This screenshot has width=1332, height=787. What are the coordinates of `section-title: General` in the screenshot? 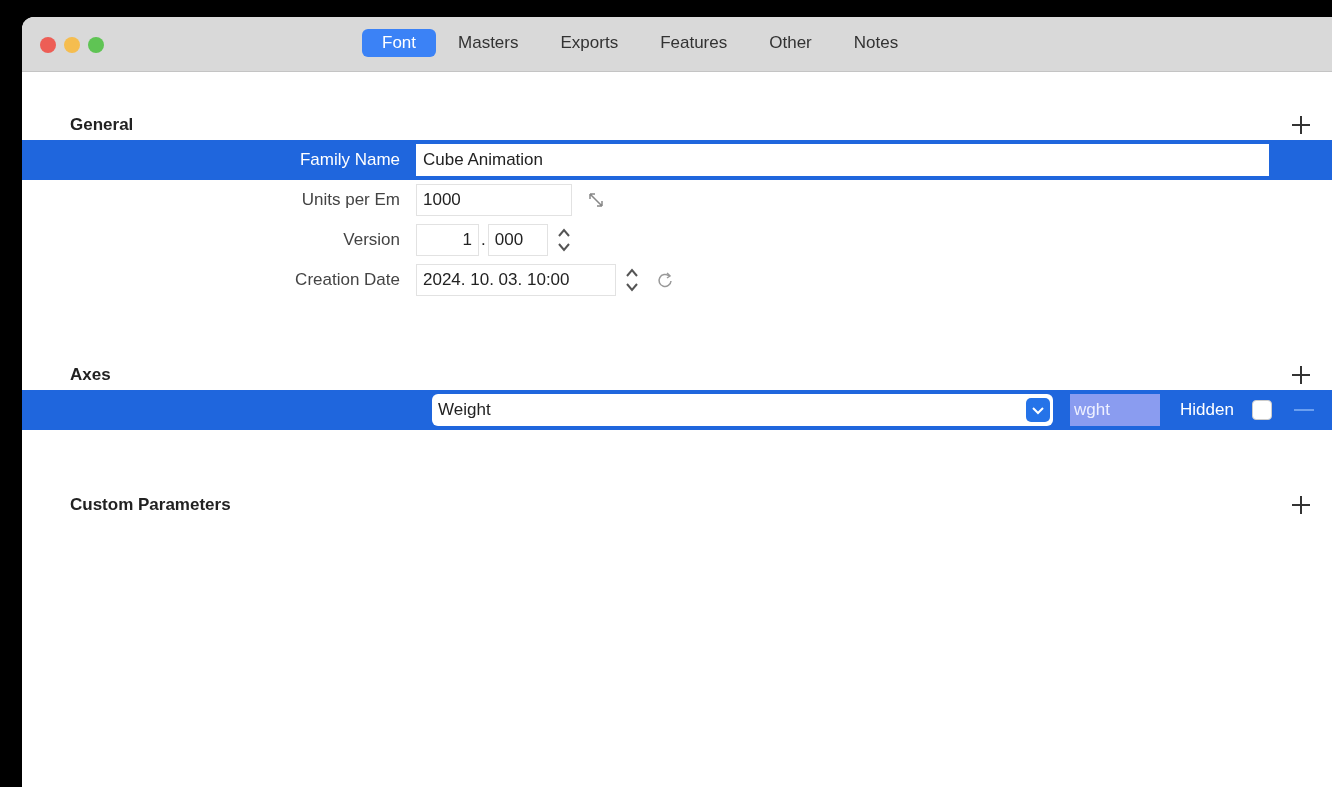 It's located at (102, 125).